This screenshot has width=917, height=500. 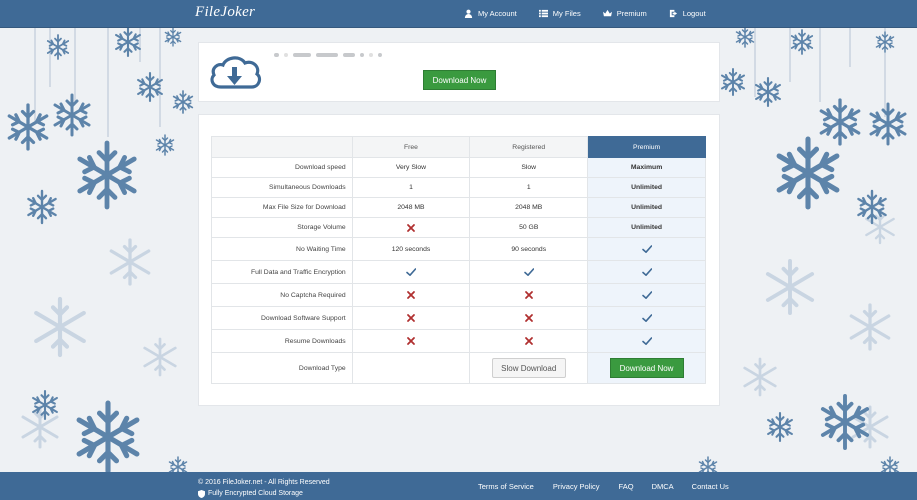 I want to click on table-row: No Captcha Required, so click(x=458, y=295).